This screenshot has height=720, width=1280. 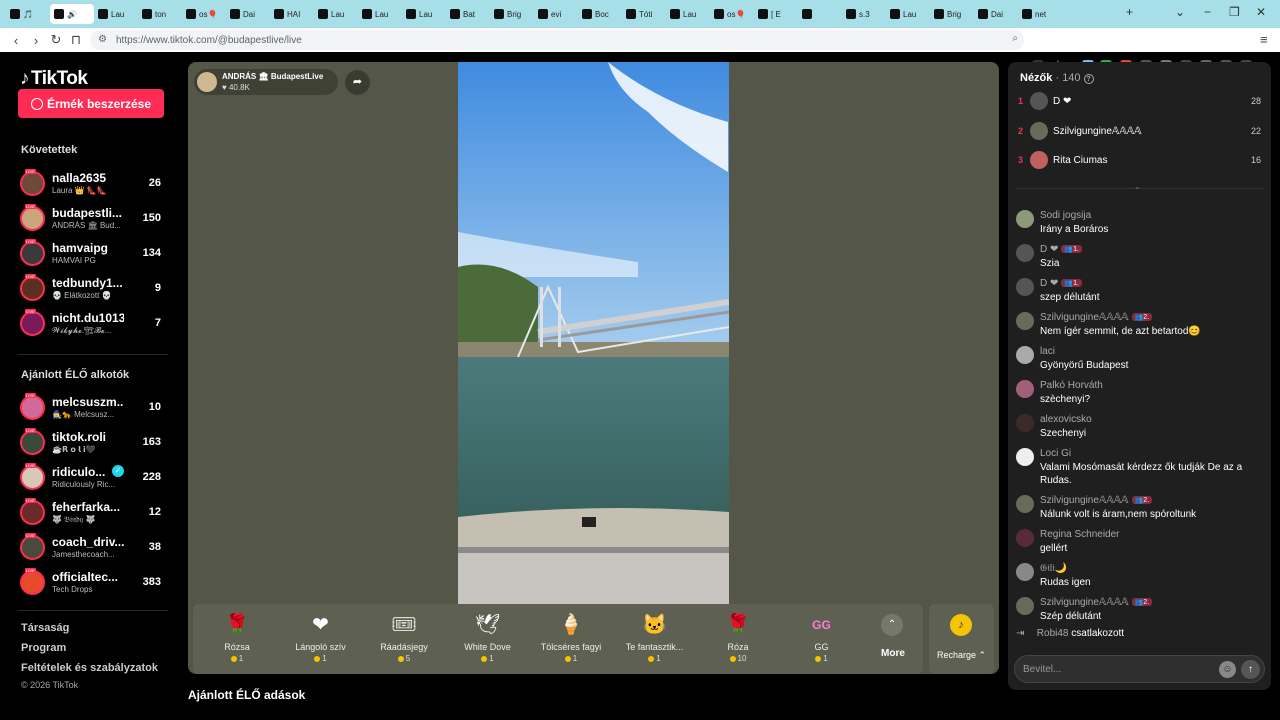 I want to click on footer-link-company: Társaság, so click(x=45, y=628).